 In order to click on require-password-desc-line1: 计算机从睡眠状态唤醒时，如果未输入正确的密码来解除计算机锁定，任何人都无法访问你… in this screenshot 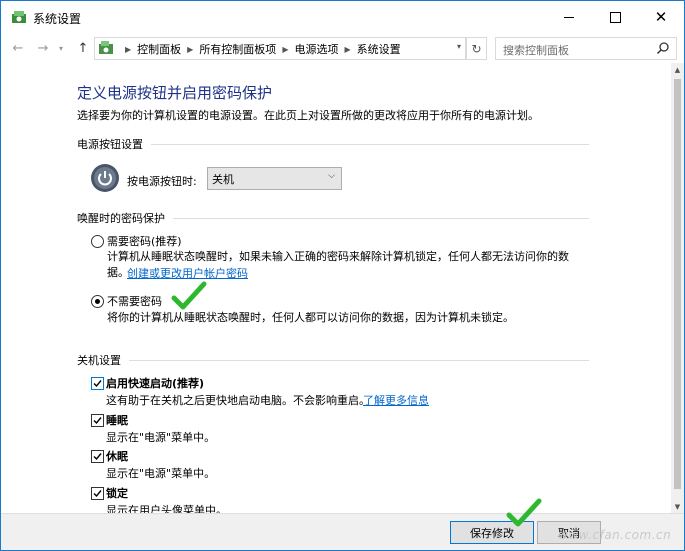, I will do `click(338, 256)`.